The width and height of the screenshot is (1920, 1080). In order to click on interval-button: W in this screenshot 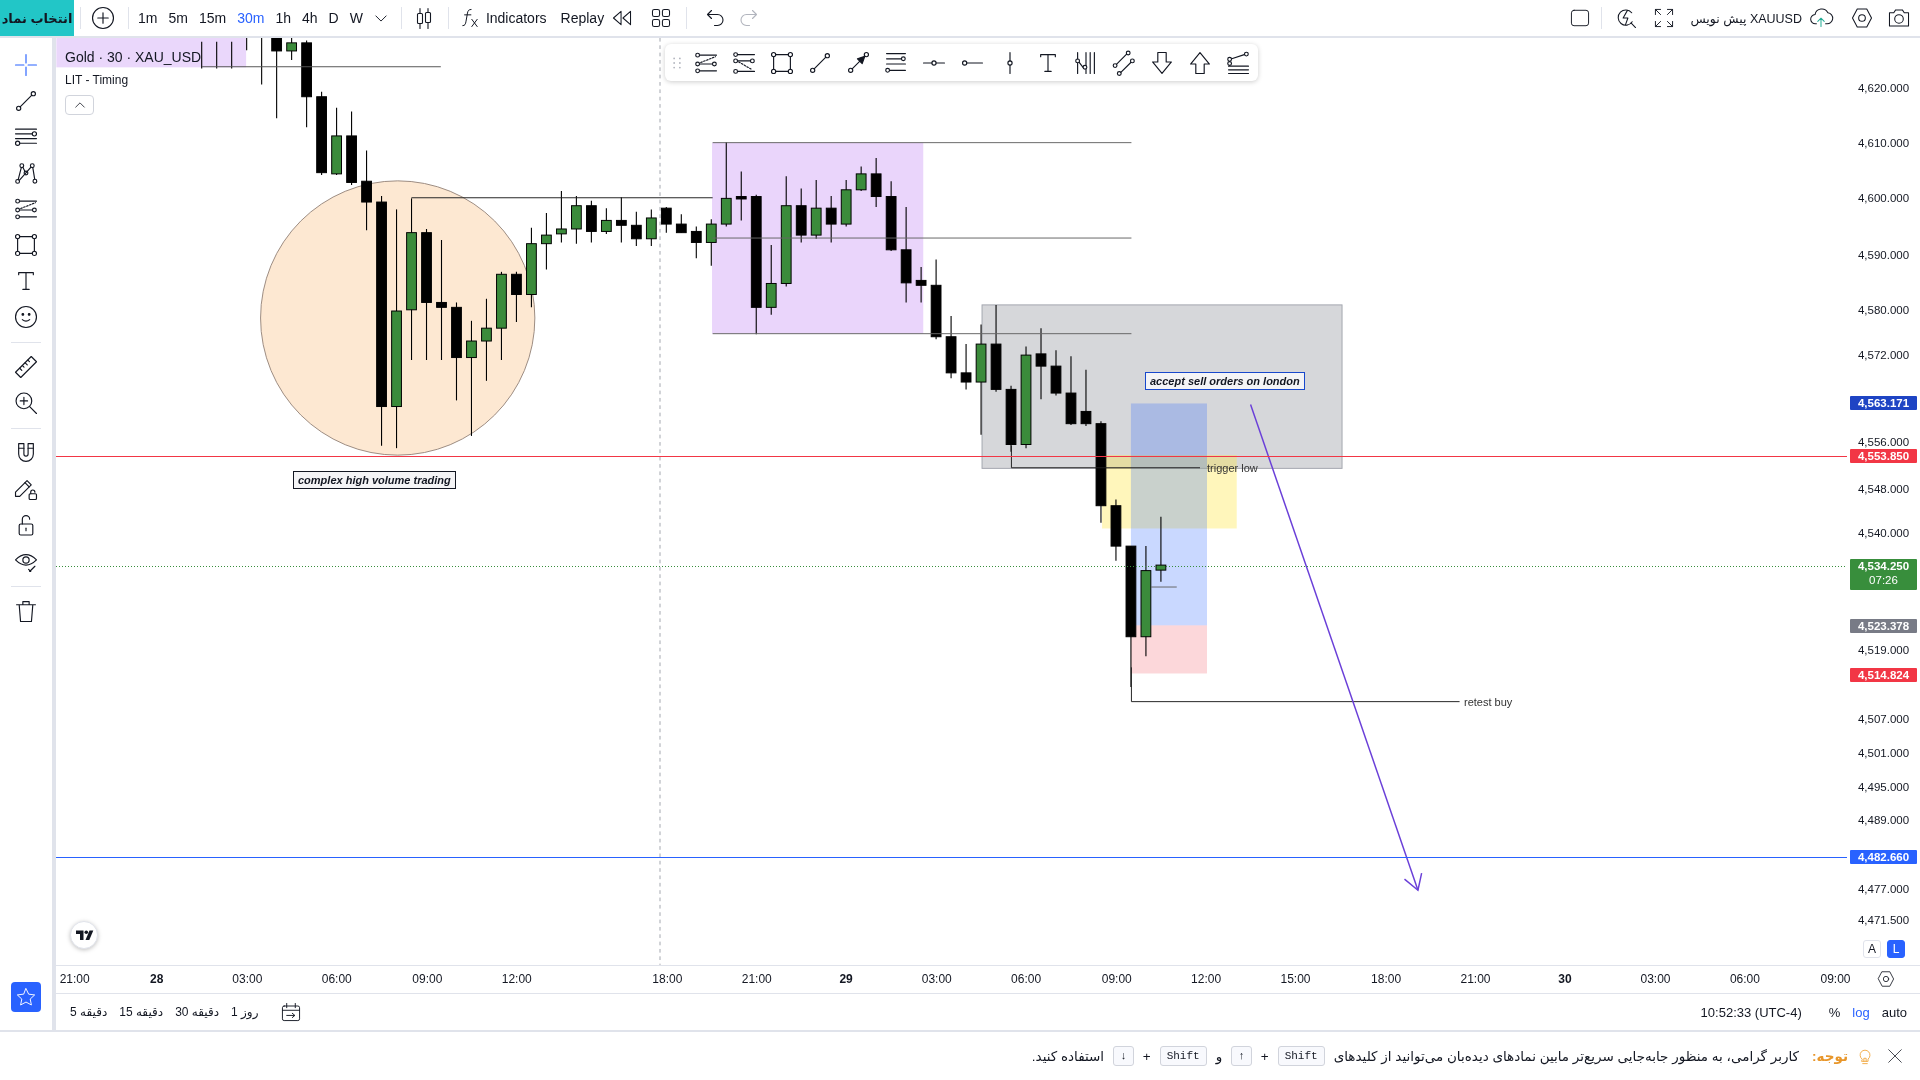, I will do `click(356, 18)`.